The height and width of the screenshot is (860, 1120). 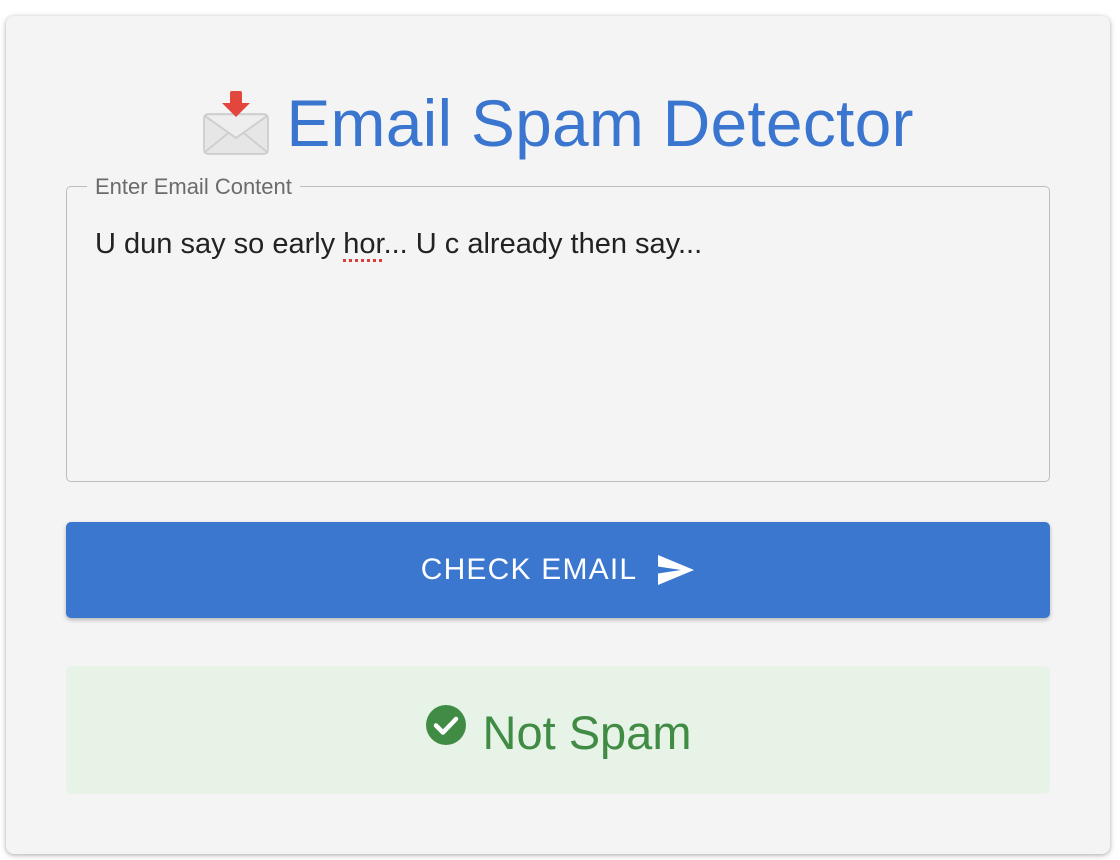 I want to click on result-panel: Not Spam, so click(x=558, y=730).